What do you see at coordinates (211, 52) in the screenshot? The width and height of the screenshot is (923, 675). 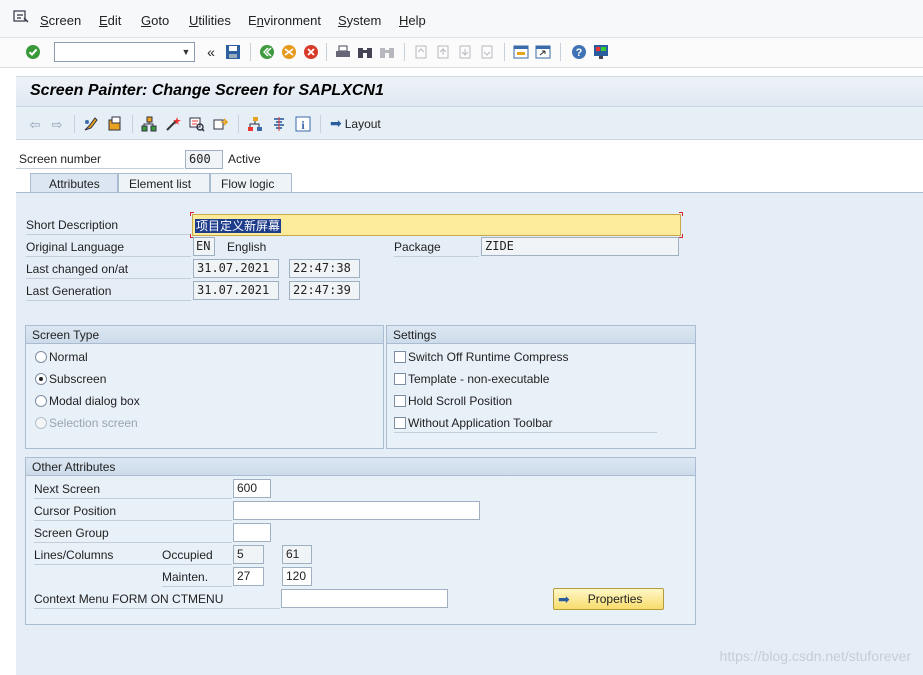 I see `double-left-chevron-icon: «` at bounding box center [211, 52].